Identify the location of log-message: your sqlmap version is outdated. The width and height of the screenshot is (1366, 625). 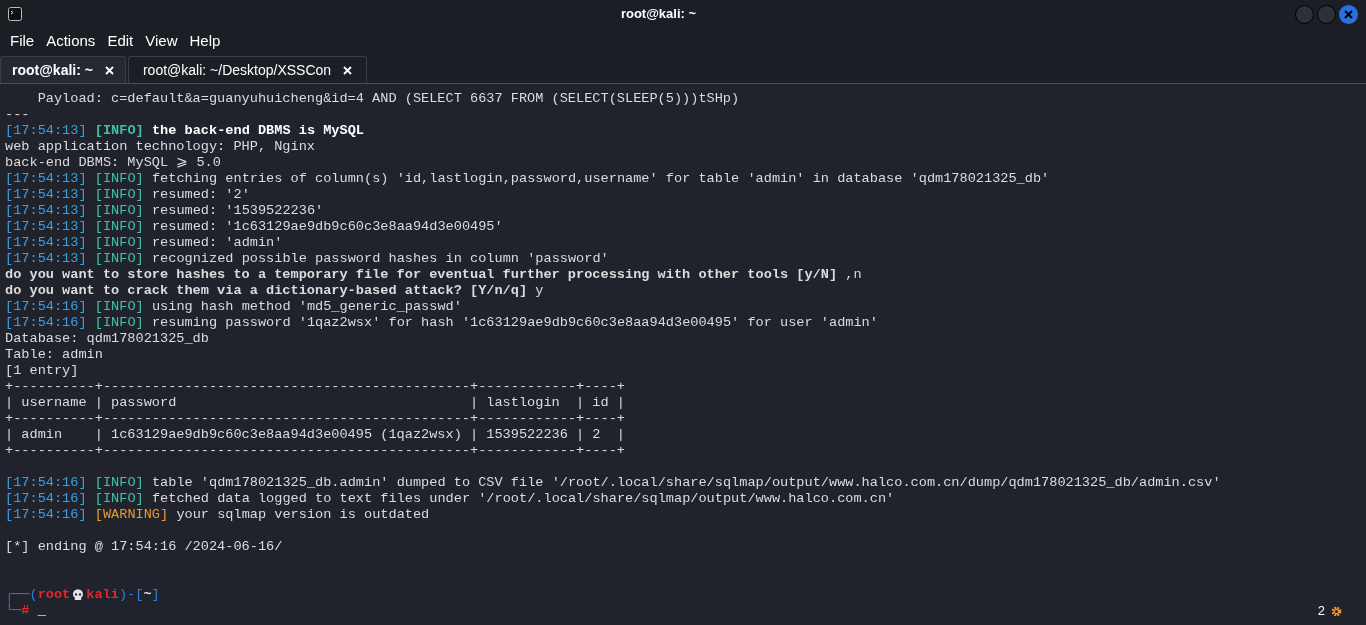
(303, 514).